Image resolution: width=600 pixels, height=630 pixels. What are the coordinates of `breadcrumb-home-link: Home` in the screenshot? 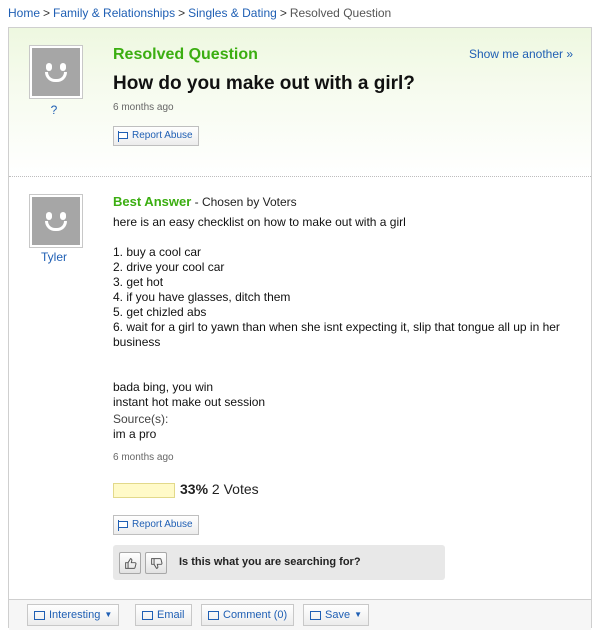 It's located at (24, 13).